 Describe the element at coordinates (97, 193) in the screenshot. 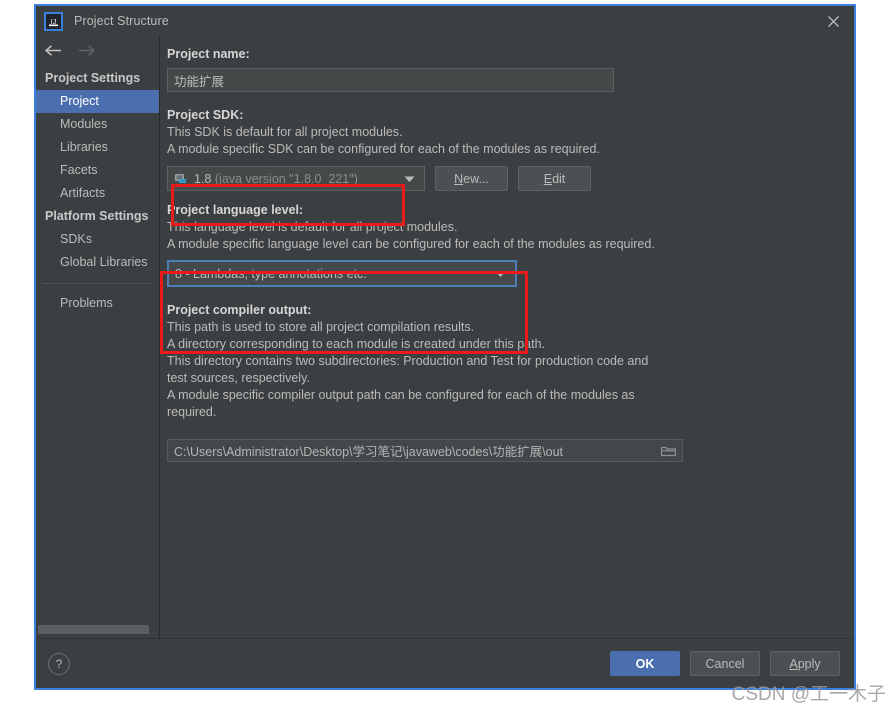

I see `sidebar-item-artifacts: Artifacts` at that location.